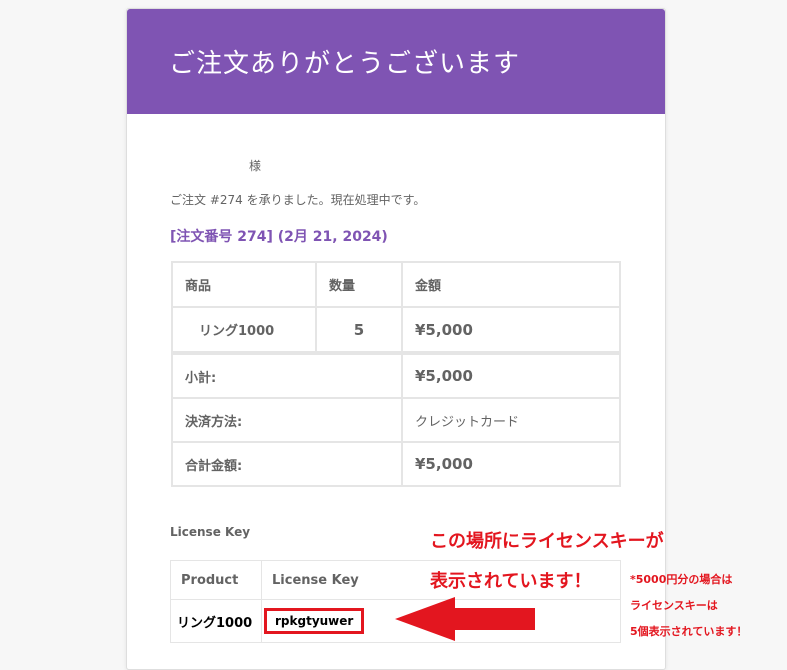 The height and width of the screenshot is (670, 787). What do you see at coordinates (345, 64) in the screenshot?
I see `email-title: ご注文ありがとうございます` at bounding box center [345, 64].